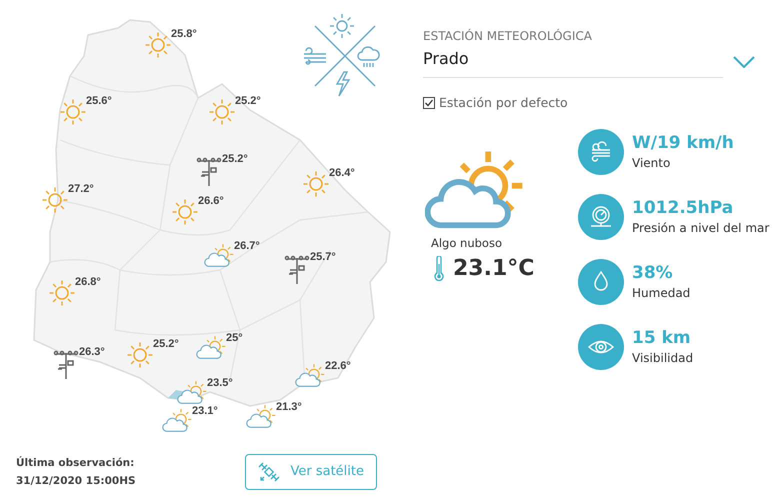 This screenshot has height=499, width=780. Describe the element at coordinates (683, 143) in the screenshot. I see `stat-value: W/19 km/h` at that location.